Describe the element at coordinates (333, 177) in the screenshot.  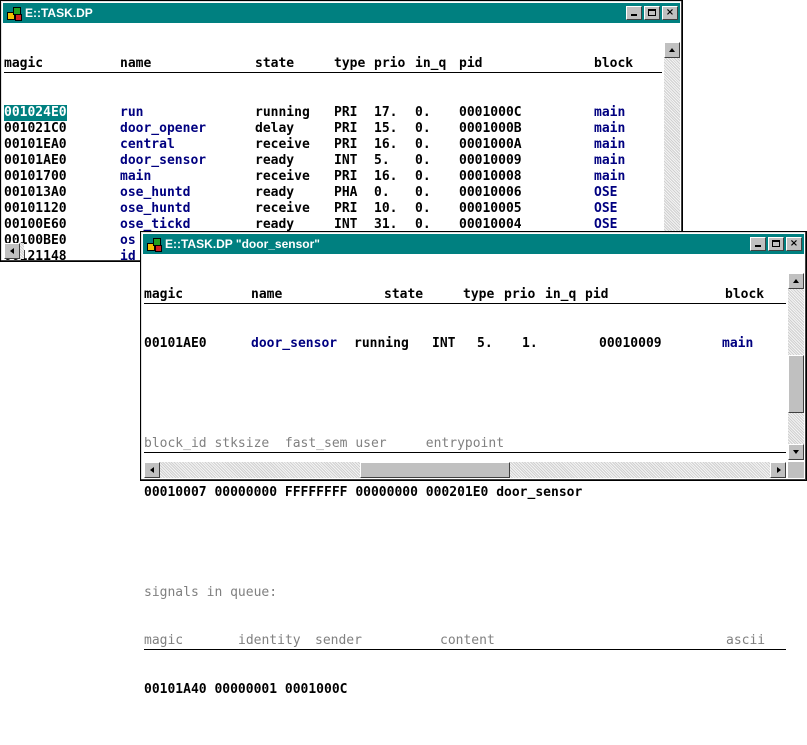
I see `table-row: 00101700 main receive PRI 16. 0. 00010008 main` at that location.